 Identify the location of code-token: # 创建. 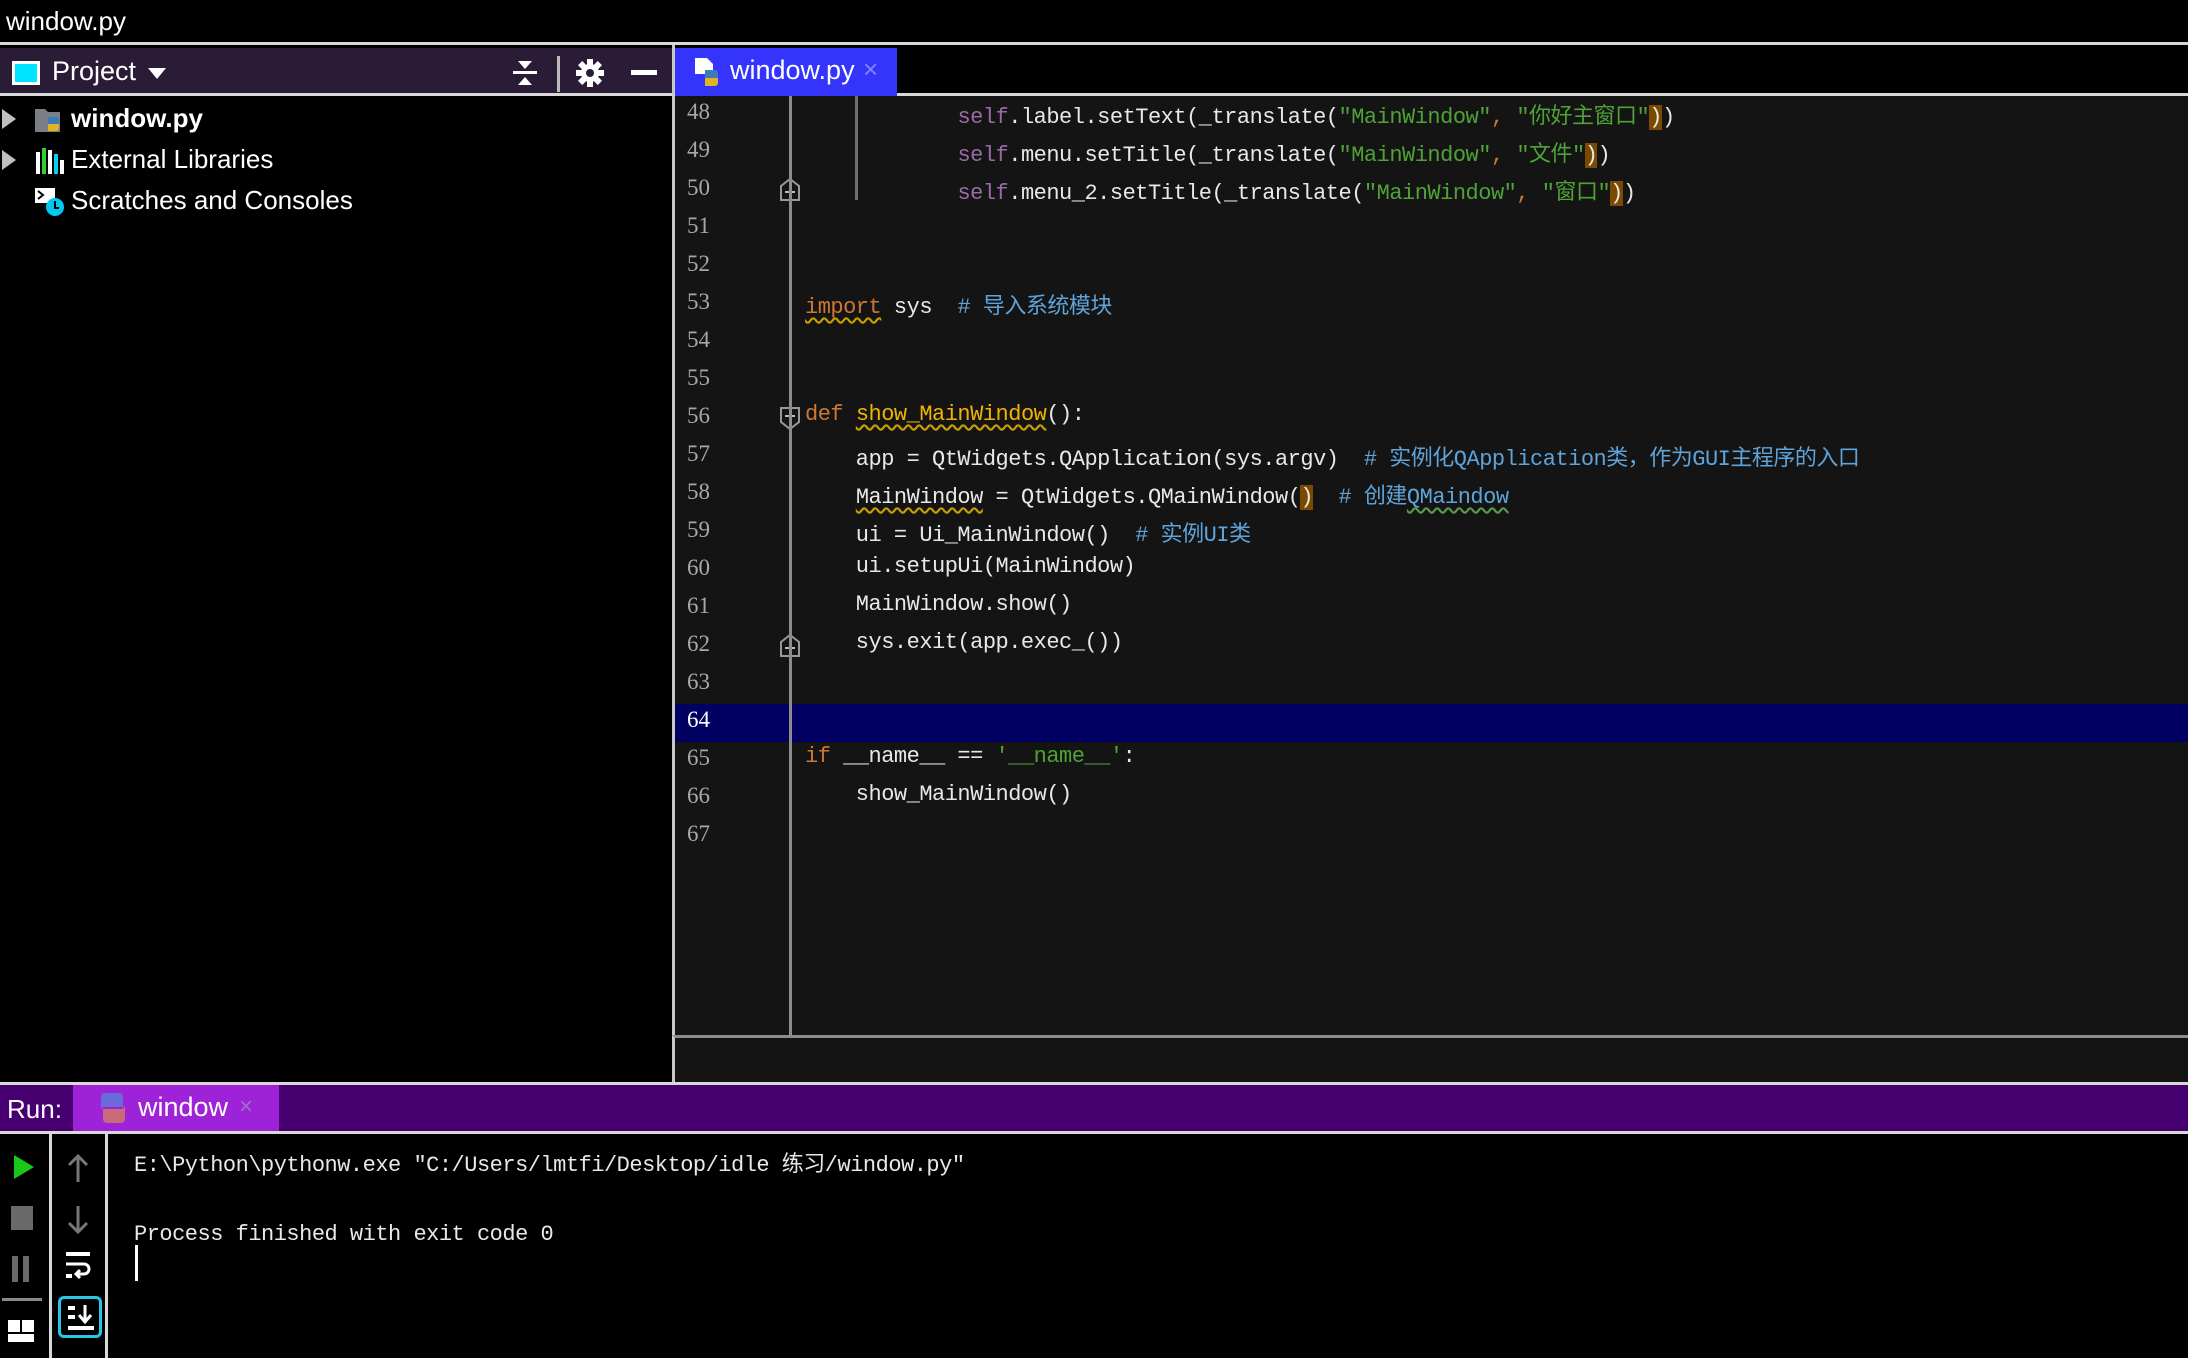
(1373, 497).